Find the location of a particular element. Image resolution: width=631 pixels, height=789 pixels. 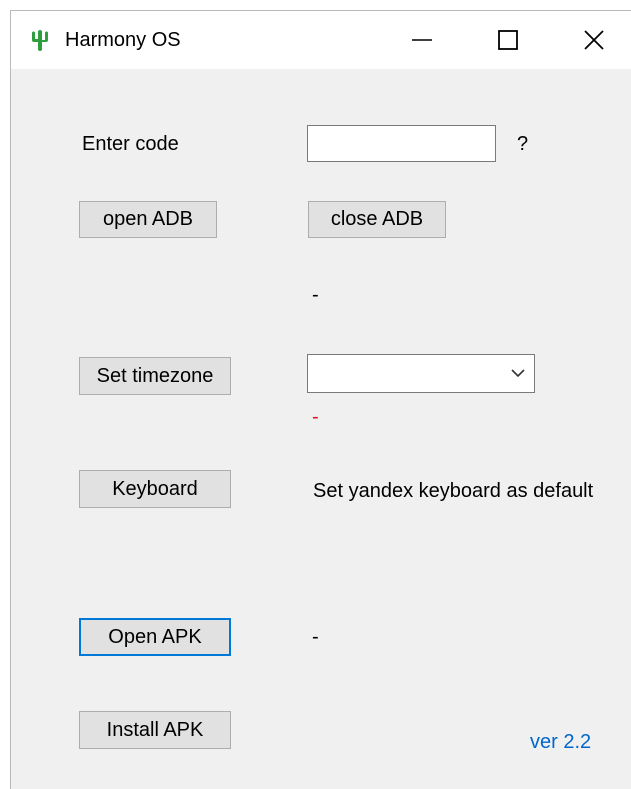

close-button is located at coordinates (591, 40).